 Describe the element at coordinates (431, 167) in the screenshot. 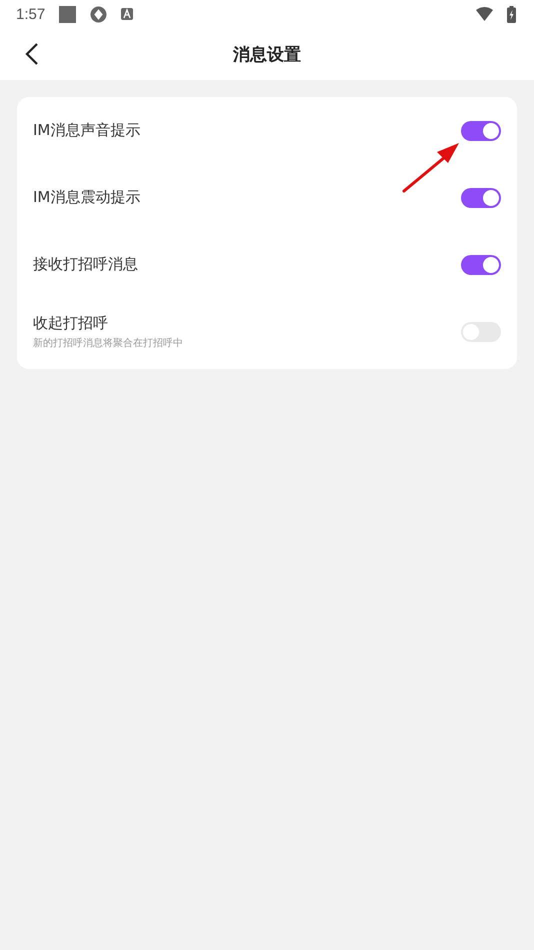

I see `annotation-arrow` at that location.